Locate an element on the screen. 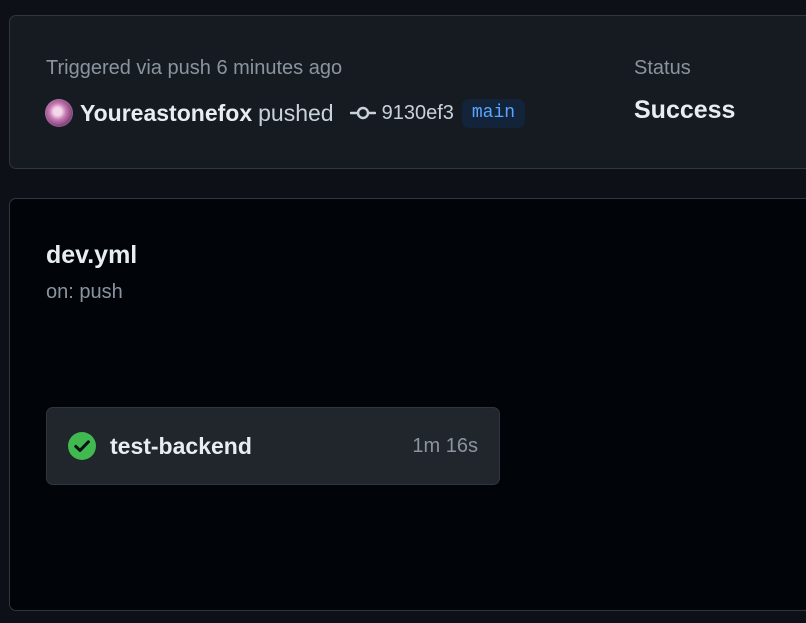  workflow-file-name: dev.yml is located at coordinates (92, 255).